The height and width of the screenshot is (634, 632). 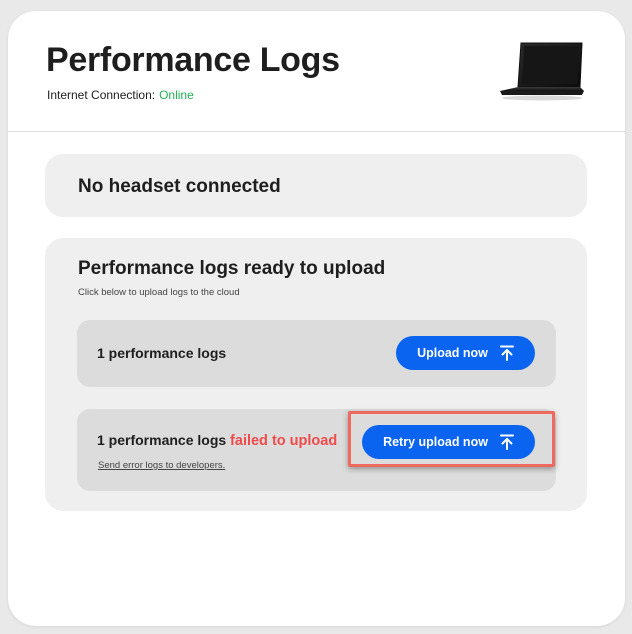 What do you see at coordinates (176, 95) in the screenshot?
I see `connection-status-value: Online` at bounding box center [176, 95].